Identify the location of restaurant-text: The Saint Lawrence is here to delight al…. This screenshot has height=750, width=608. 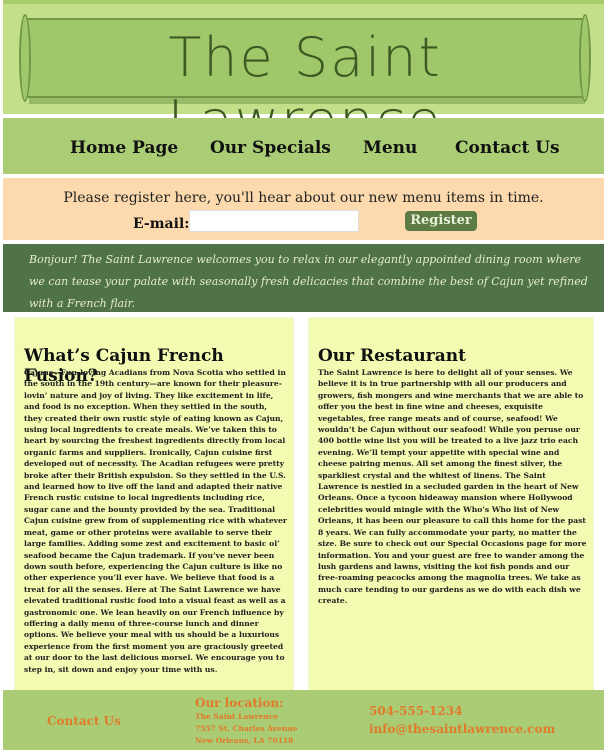
(452, 487).